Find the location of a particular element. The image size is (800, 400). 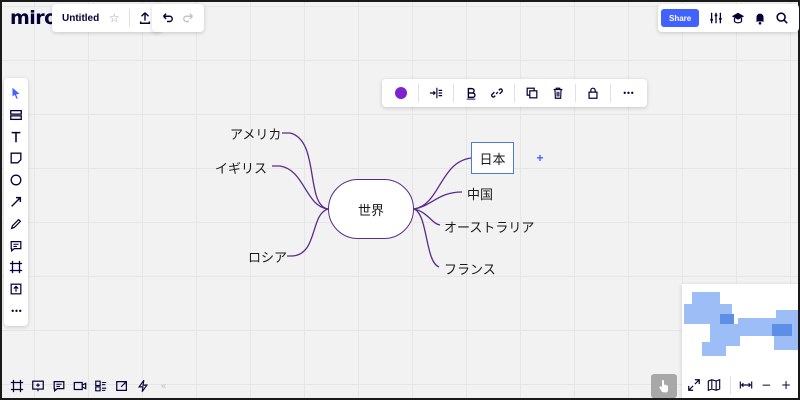

undo-icon is located at coordinates (167, 18).